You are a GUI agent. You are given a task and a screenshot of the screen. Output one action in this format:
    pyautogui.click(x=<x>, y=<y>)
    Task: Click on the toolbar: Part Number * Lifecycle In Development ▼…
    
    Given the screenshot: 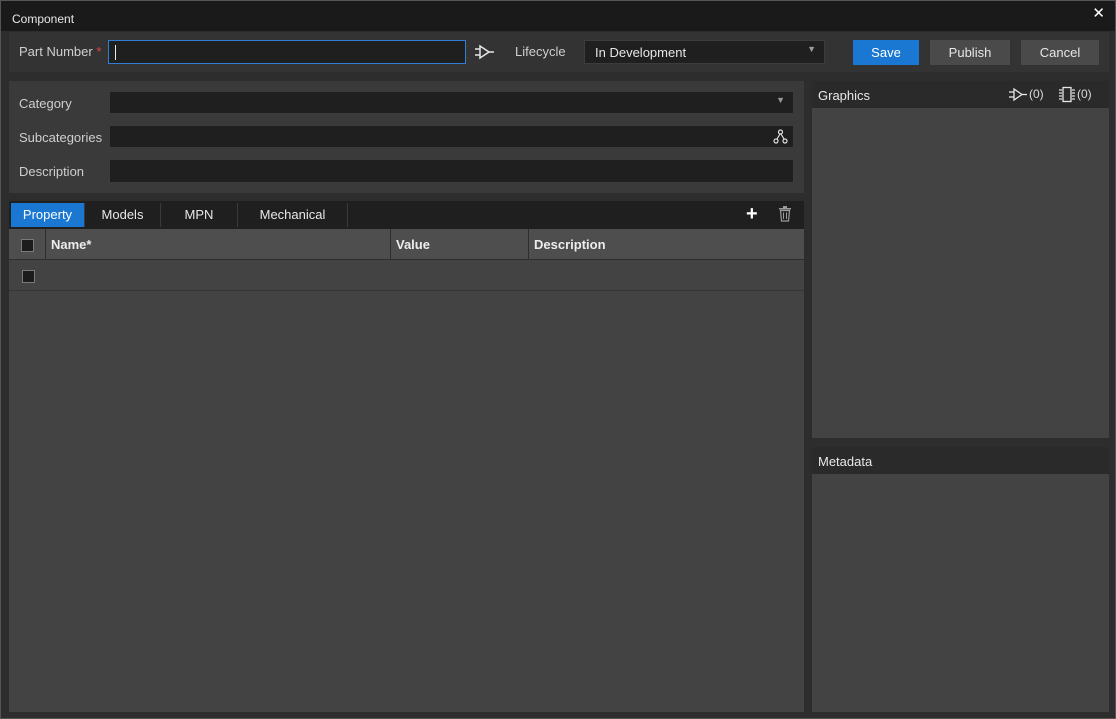 What is the action you would take?
    pyautogui.click(x=559, y=52)
    